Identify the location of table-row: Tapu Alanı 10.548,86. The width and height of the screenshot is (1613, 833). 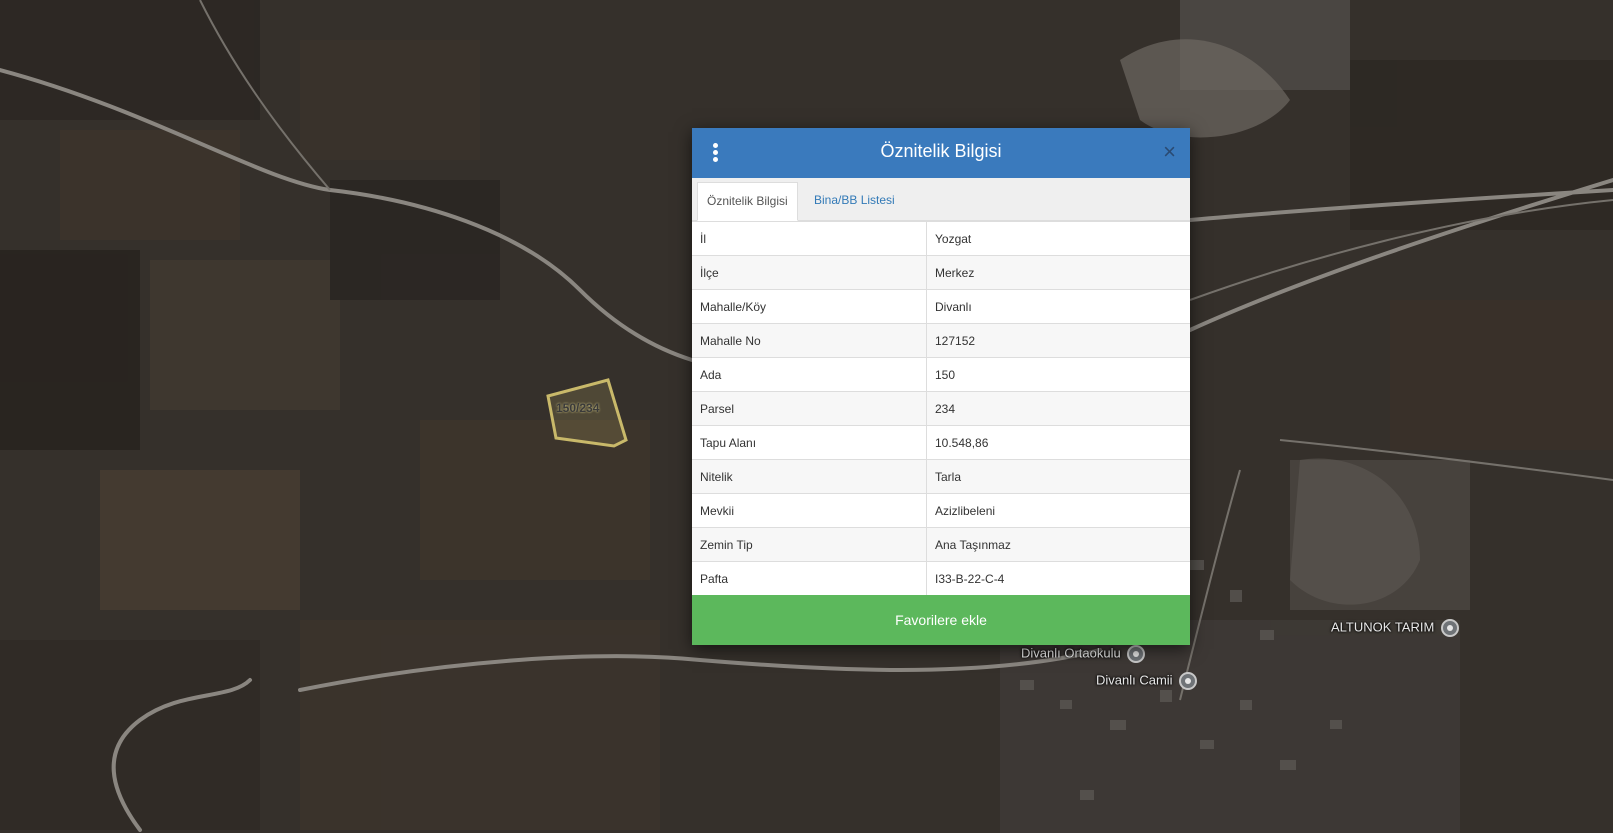
(941, 442).